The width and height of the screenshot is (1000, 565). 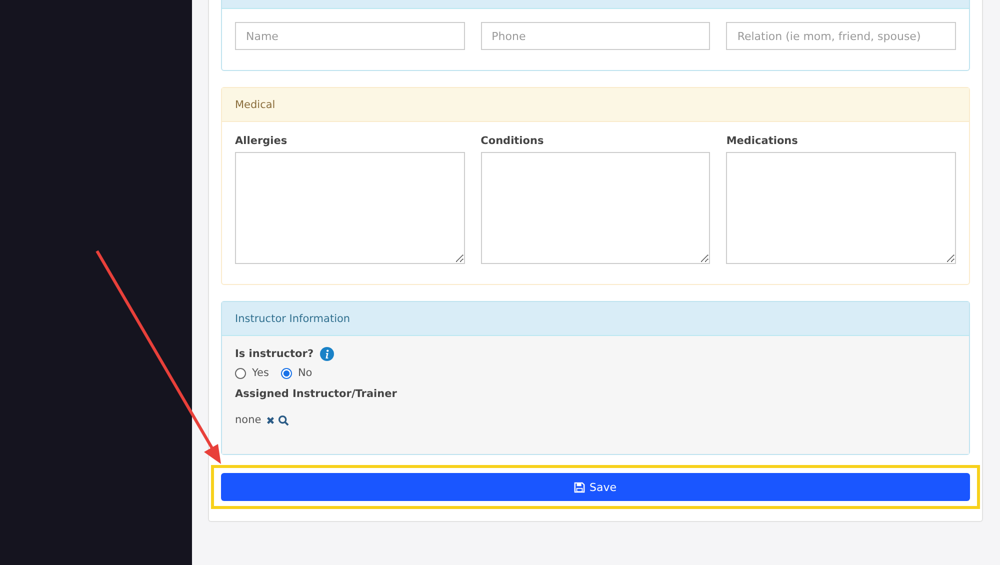 What do you see at coordinates (261, 141) in the screenshot?
I see `field-label: Allergies` at bounding box center [261, 141].